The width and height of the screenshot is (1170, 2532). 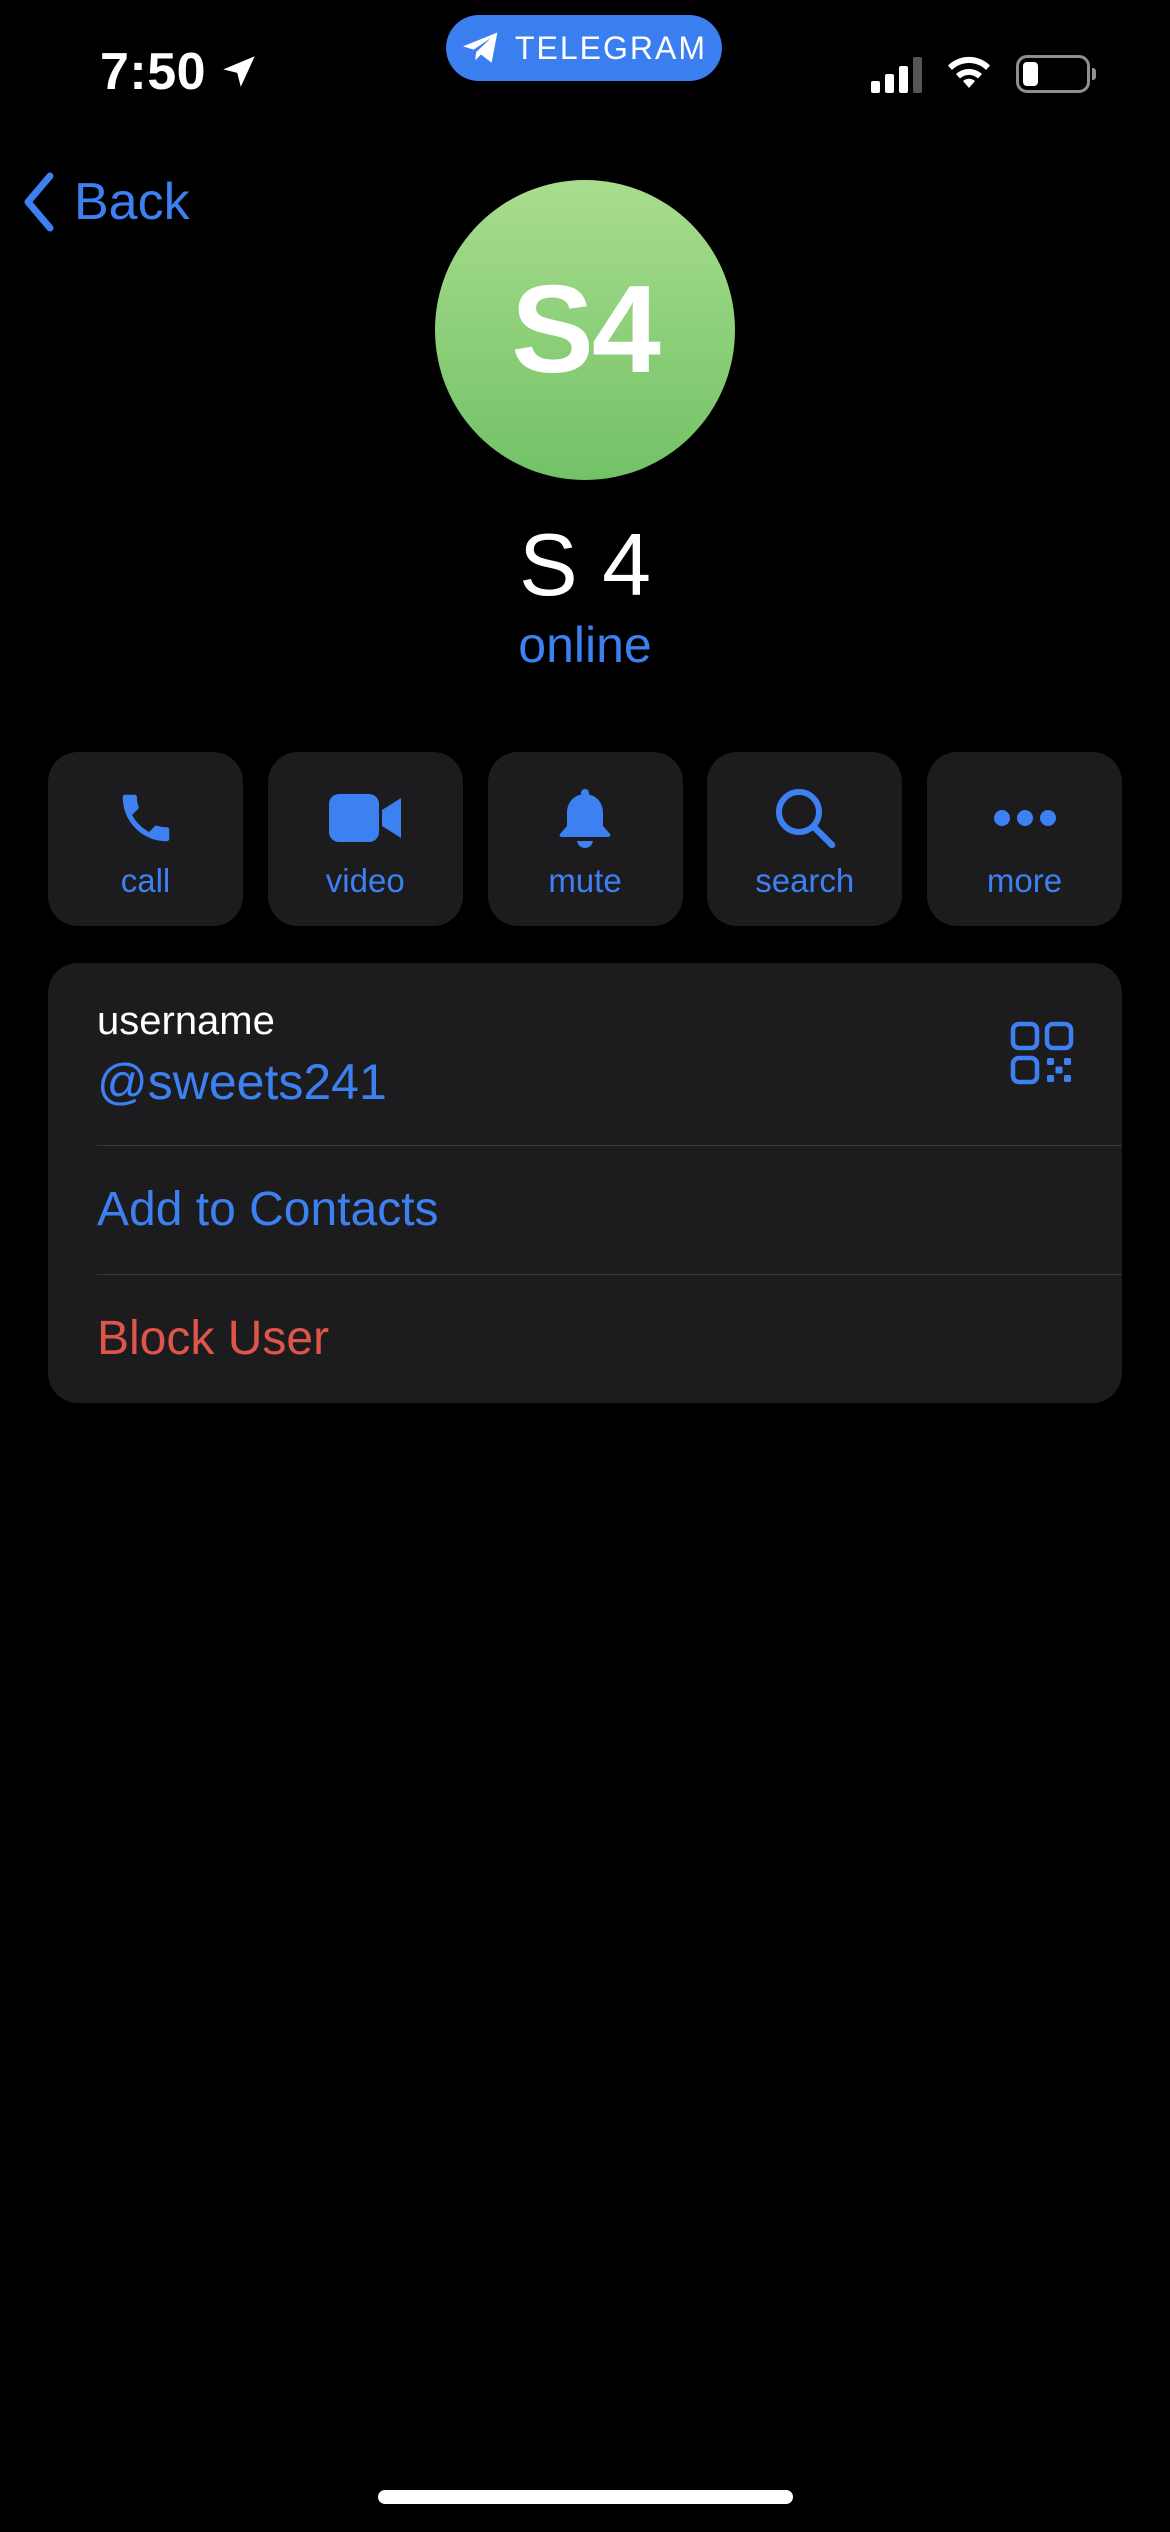 I want to click on mute-button: mute, so click(x=585, y=839).